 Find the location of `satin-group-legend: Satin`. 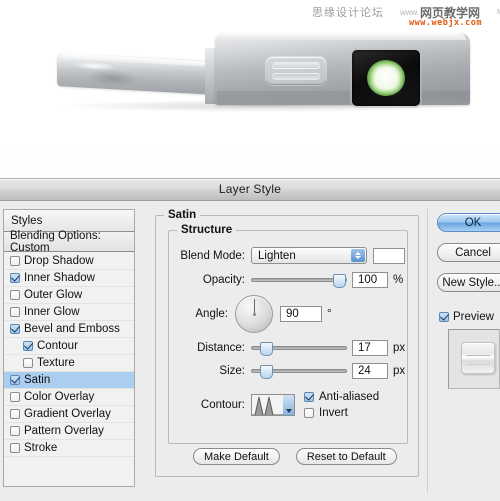

satin-group-legend: Satin is located at coordinates (182, 215).